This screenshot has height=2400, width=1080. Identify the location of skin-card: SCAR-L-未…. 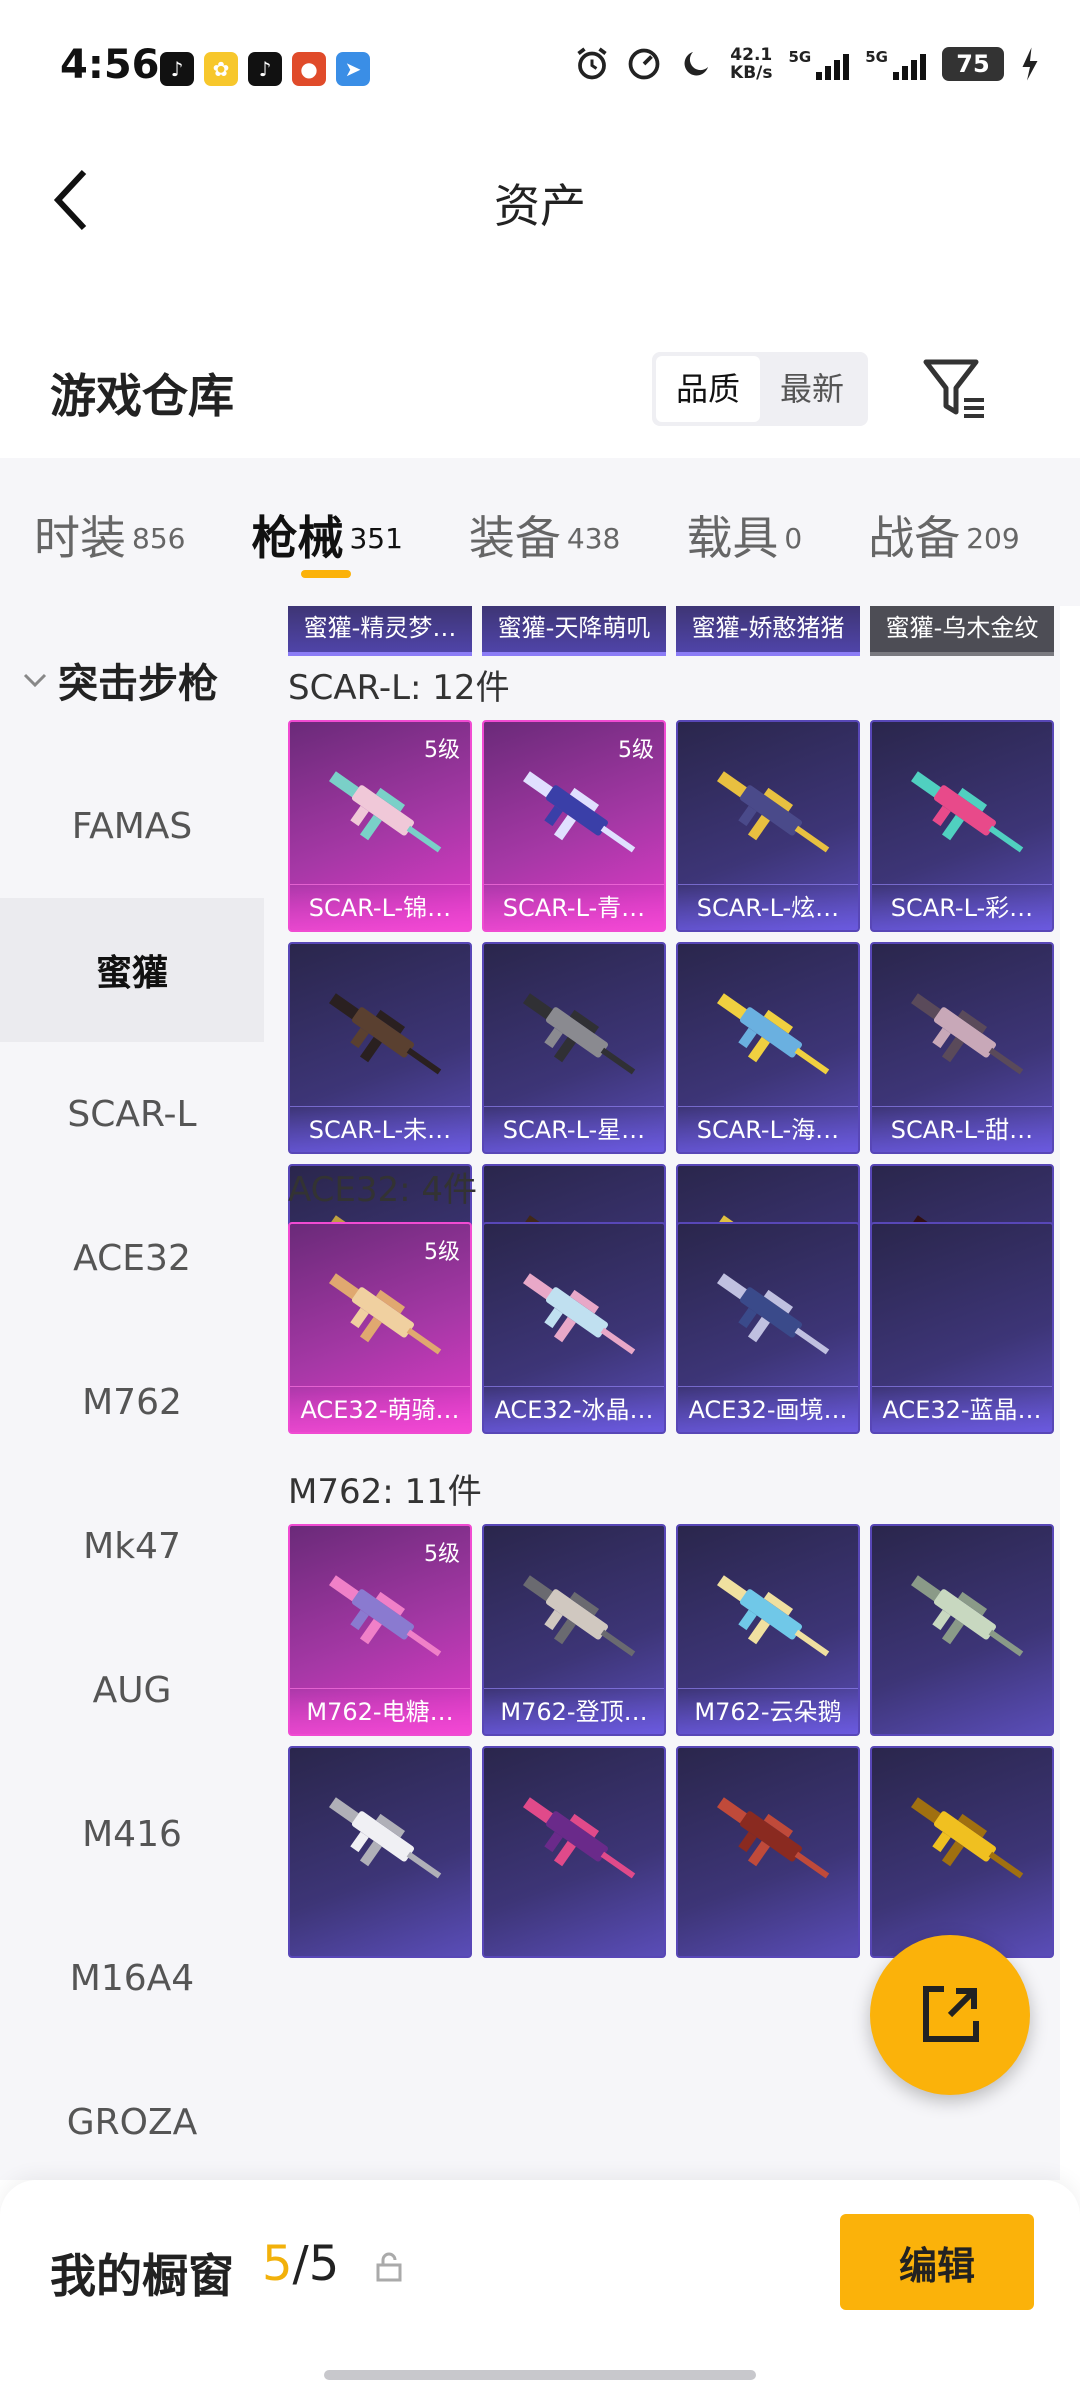
(380, 1048).